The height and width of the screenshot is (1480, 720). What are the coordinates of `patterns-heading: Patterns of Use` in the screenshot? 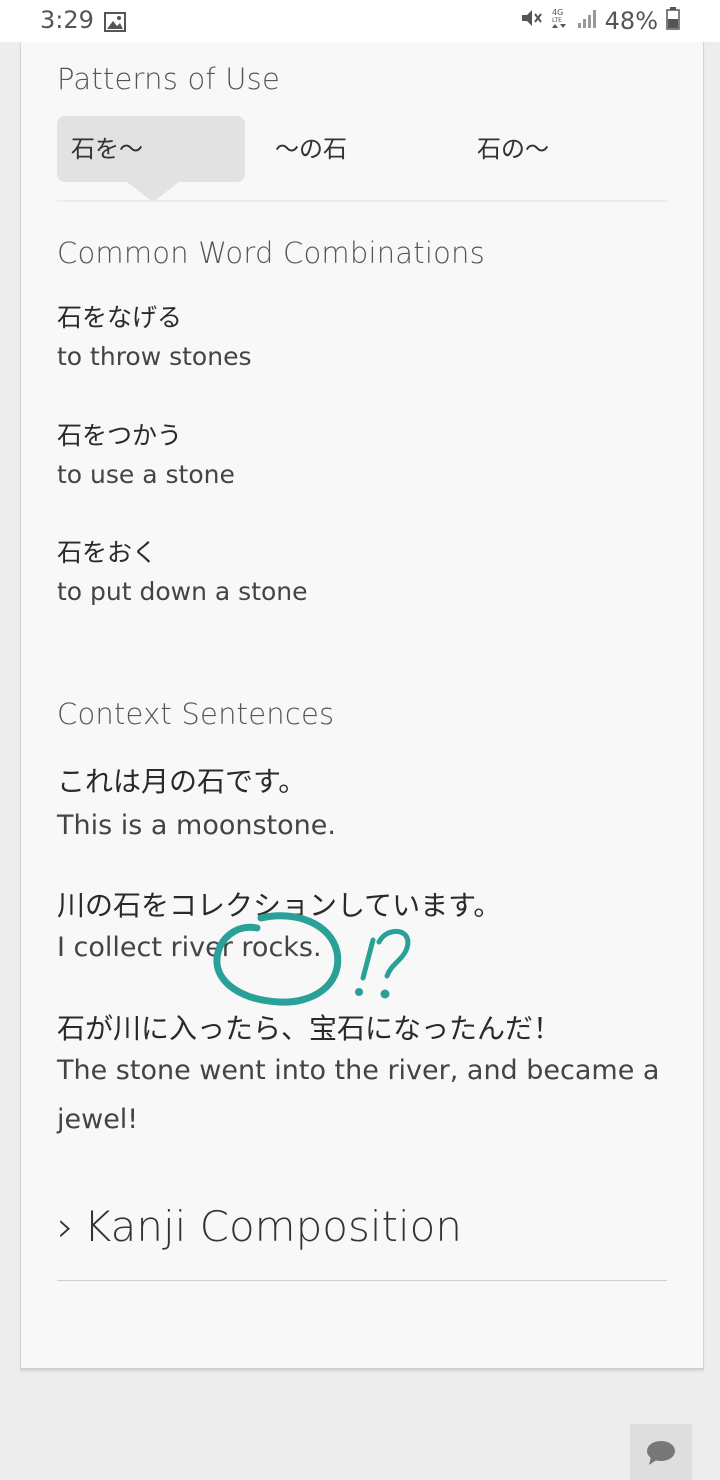 It's located at (169, 79).